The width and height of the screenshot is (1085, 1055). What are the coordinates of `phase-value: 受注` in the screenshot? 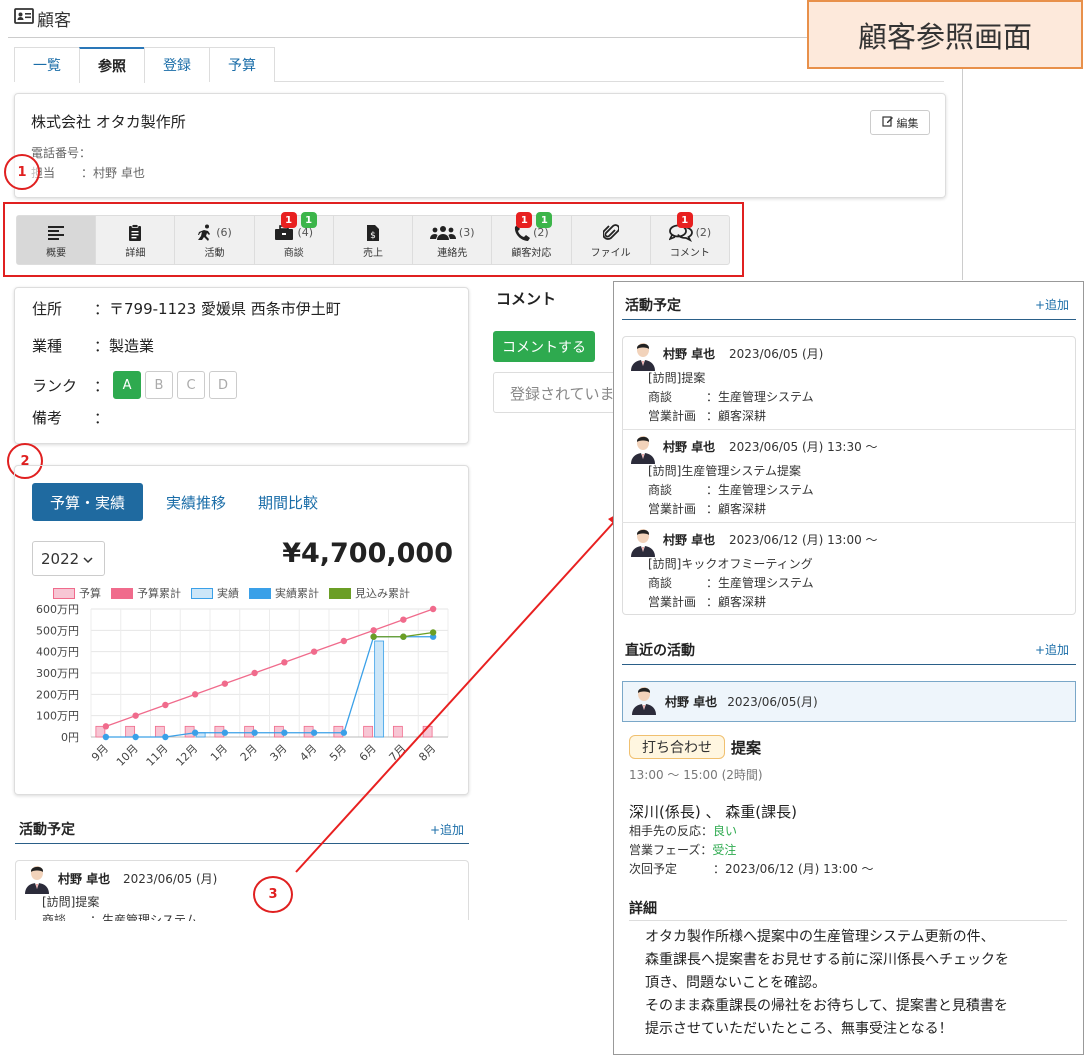 It's located at (724, 850).